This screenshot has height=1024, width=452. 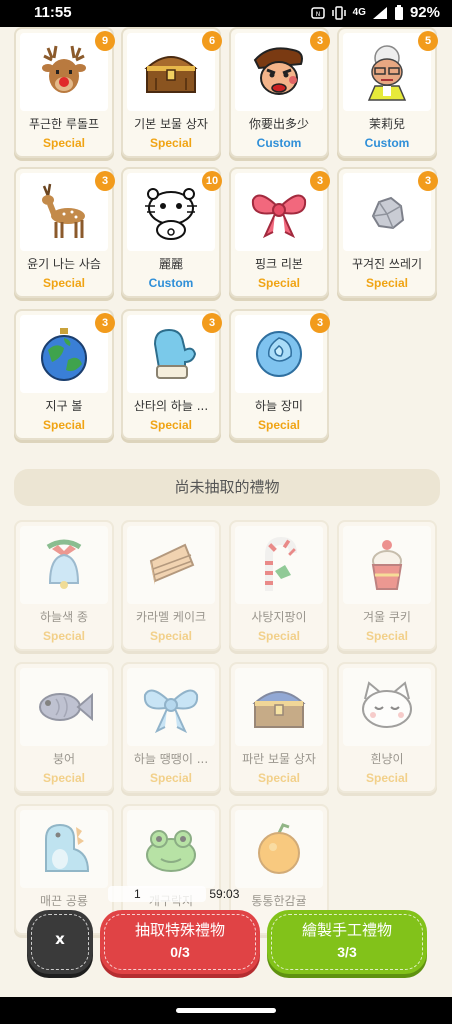 I want to click on blue-ribbon-icon, so click(x=171, y=711).